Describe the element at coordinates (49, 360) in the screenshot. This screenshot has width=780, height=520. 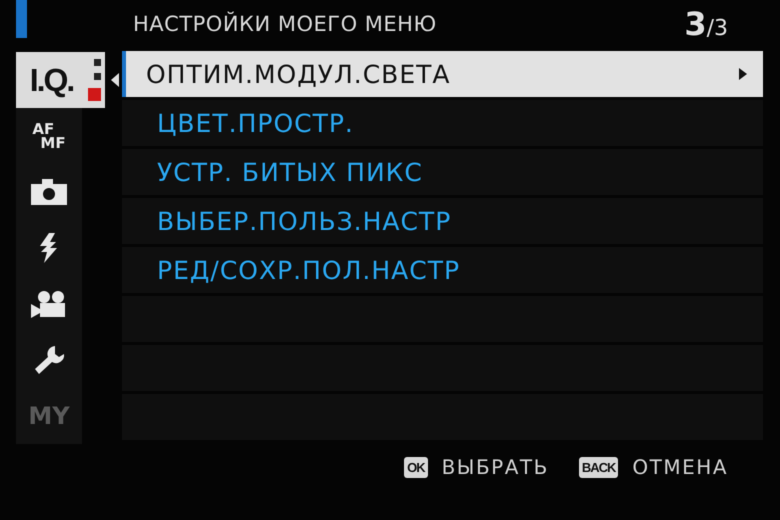
I see `wrench-icon` at that location.